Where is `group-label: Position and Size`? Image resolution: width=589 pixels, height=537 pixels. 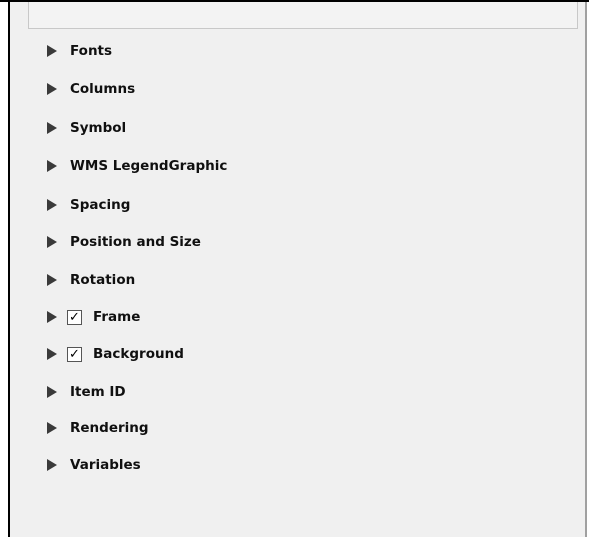 group-label: Position and Size is located at coordinates (135, 242).